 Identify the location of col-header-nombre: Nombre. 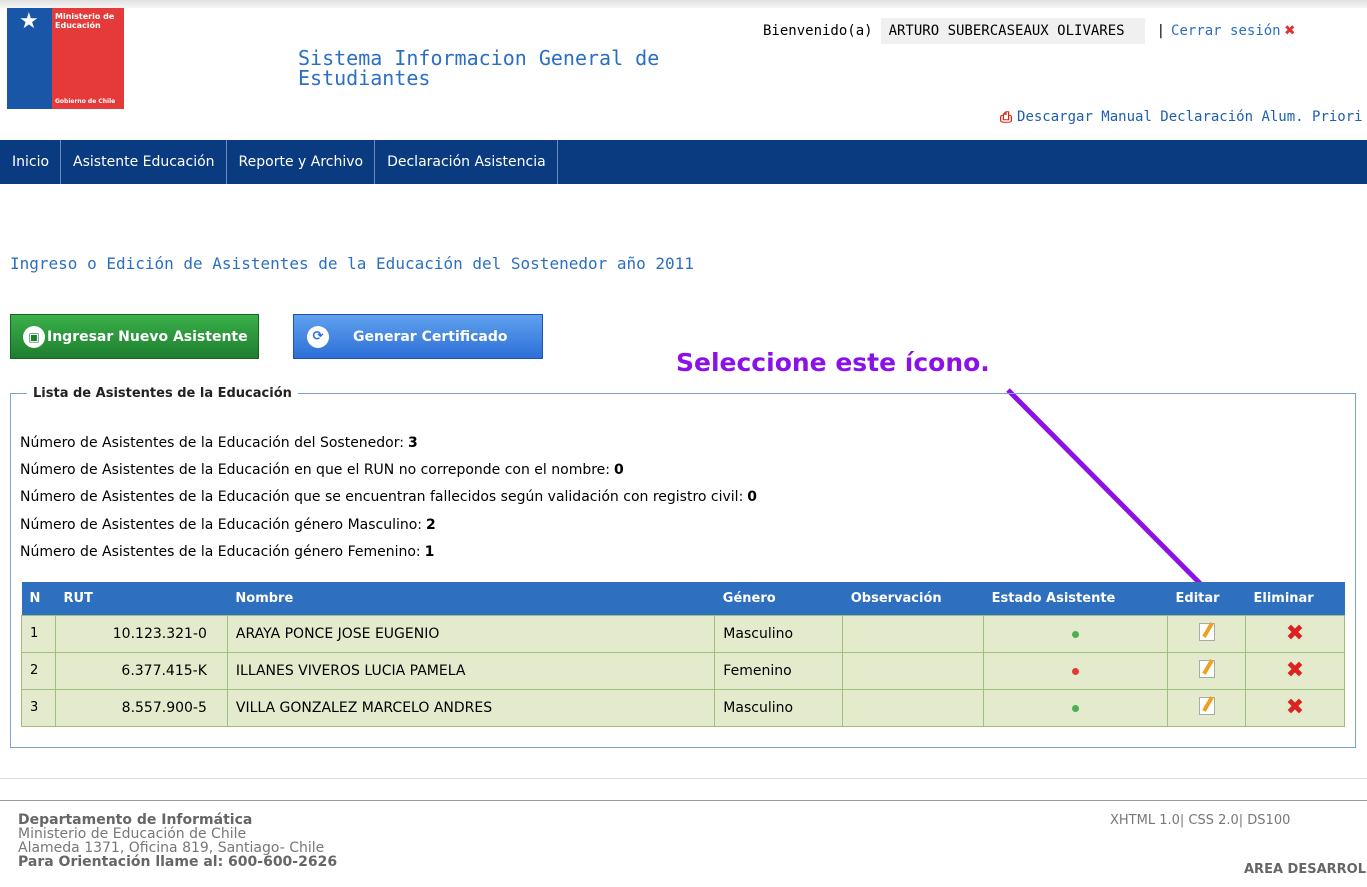
(471, 598).